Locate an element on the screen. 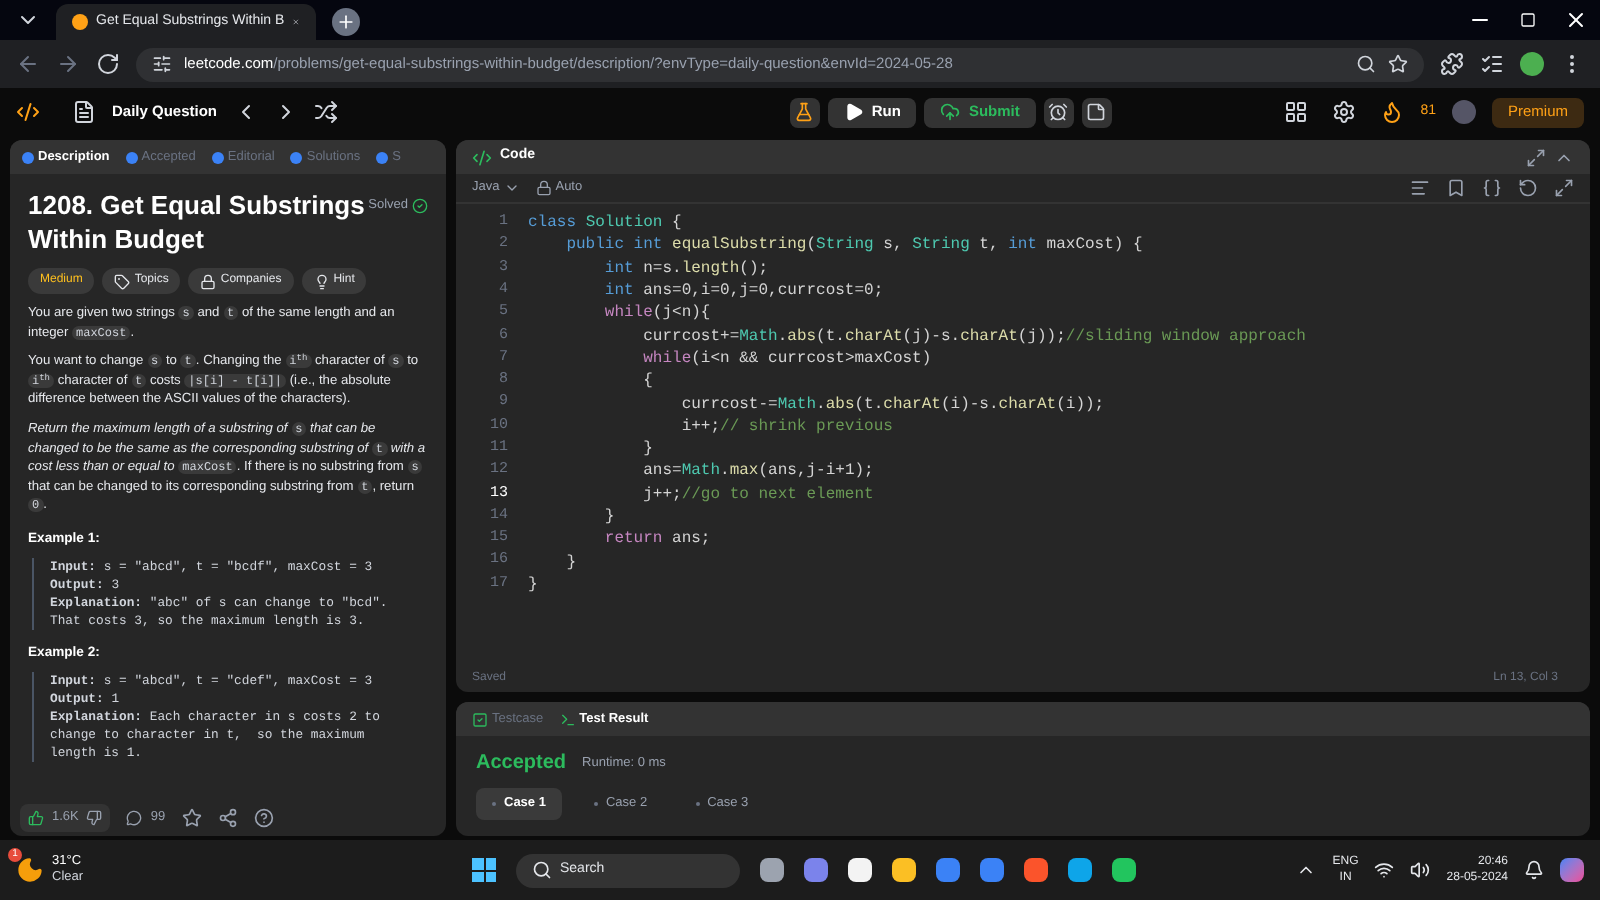 The image size is (1600, 900). favorite-icon is located at coordinates (191, 818).